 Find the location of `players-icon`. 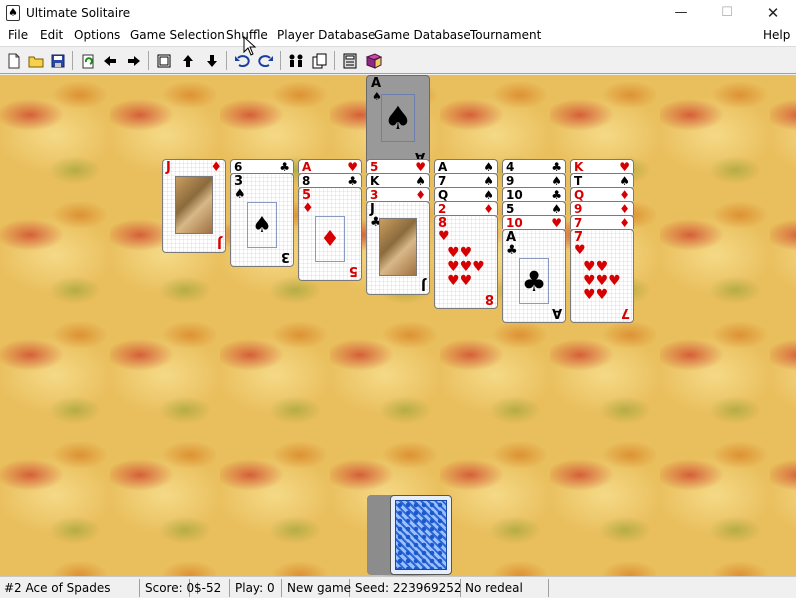

players-icon is located at coordinates (296, 60).